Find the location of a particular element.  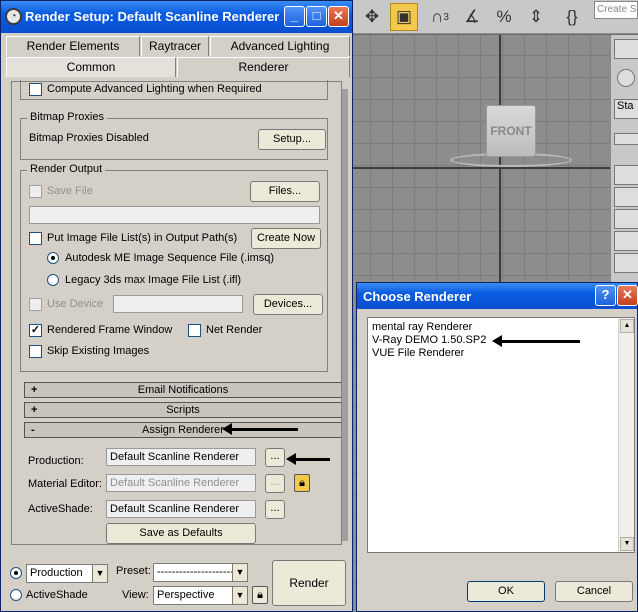

create-now-button: Create Now is located at coordinates (286, 238).